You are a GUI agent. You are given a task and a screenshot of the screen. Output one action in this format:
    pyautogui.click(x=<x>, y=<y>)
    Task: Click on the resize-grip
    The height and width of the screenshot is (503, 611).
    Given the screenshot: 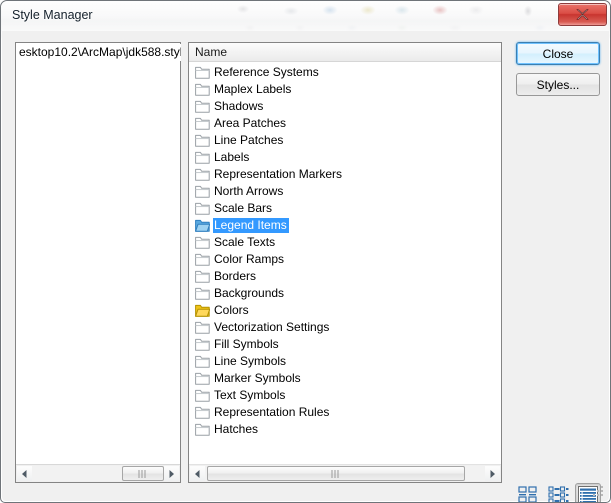 What is the action you would take?
    pyautogui.click(x=599, y=492)
    